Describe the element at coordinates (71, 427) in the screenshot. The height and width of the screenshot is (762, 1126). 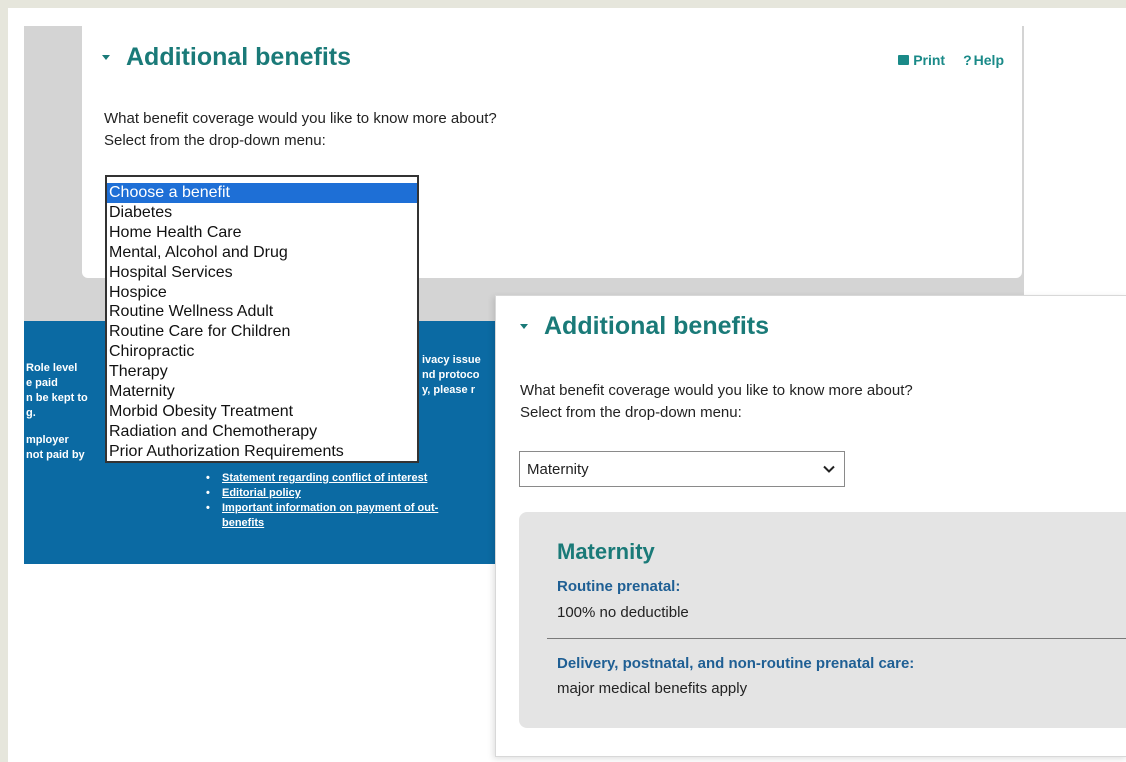
I see `footer-left-gap` at that location.